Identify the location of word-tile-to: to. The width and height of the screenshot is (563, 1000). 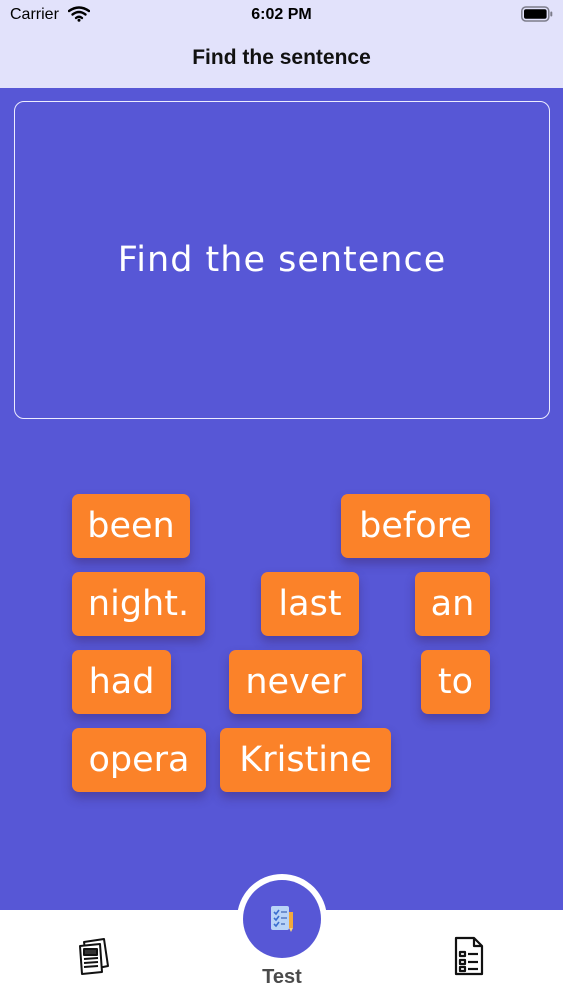
(455, 682).